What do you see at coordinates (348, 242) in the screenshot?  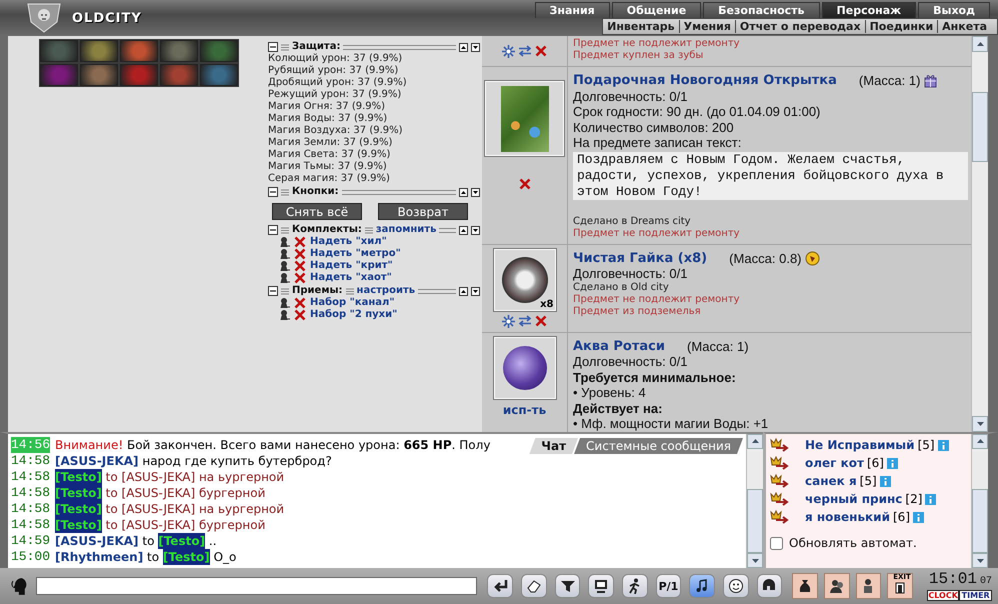 I see `set-link: Надеть "хил"` at bounding box center [348, 242].